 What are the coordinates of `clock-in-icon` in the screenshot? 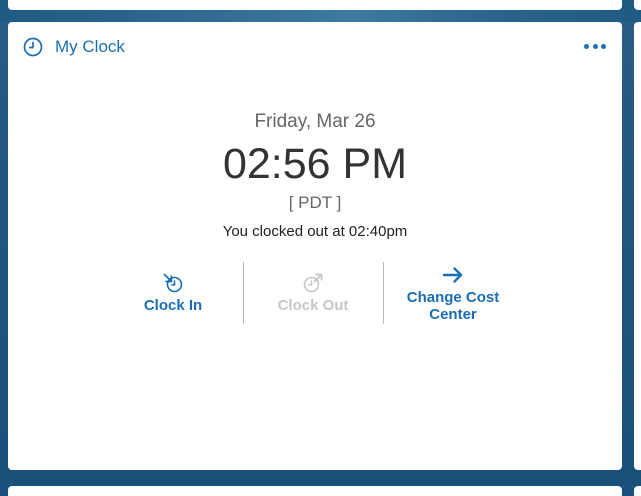 It's located at (173, 283).